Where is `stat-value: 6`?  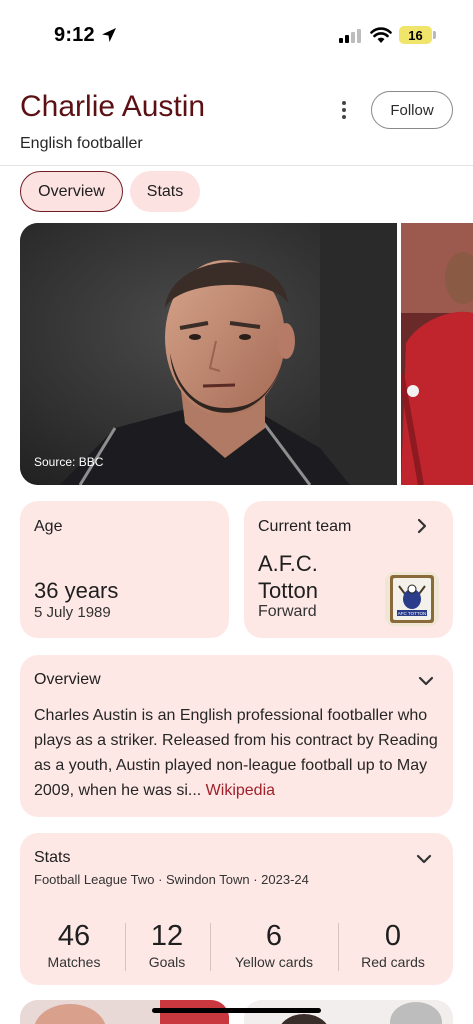
stat-value: 6 is located at coordinates (274, 936).